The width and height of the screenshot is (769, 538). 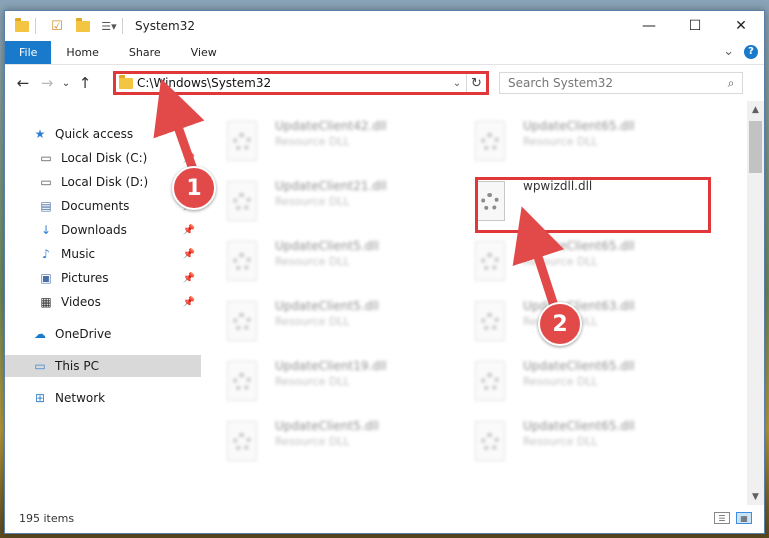 I want to click on address-dropdown-icon: ⌄, so click(x=457, y=83).